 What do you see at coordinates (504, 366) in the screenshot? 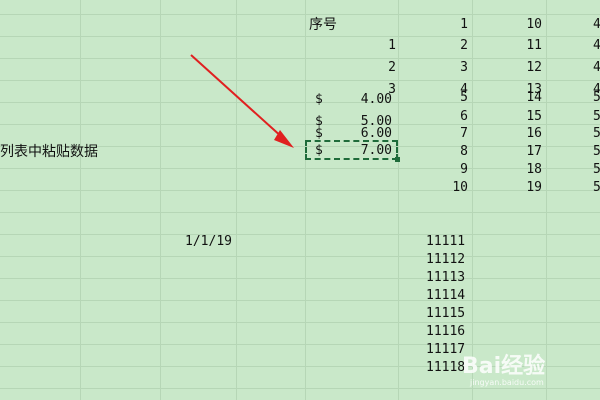
I see `watermark-brand: Bai经验` at bounding box center [504, 366].